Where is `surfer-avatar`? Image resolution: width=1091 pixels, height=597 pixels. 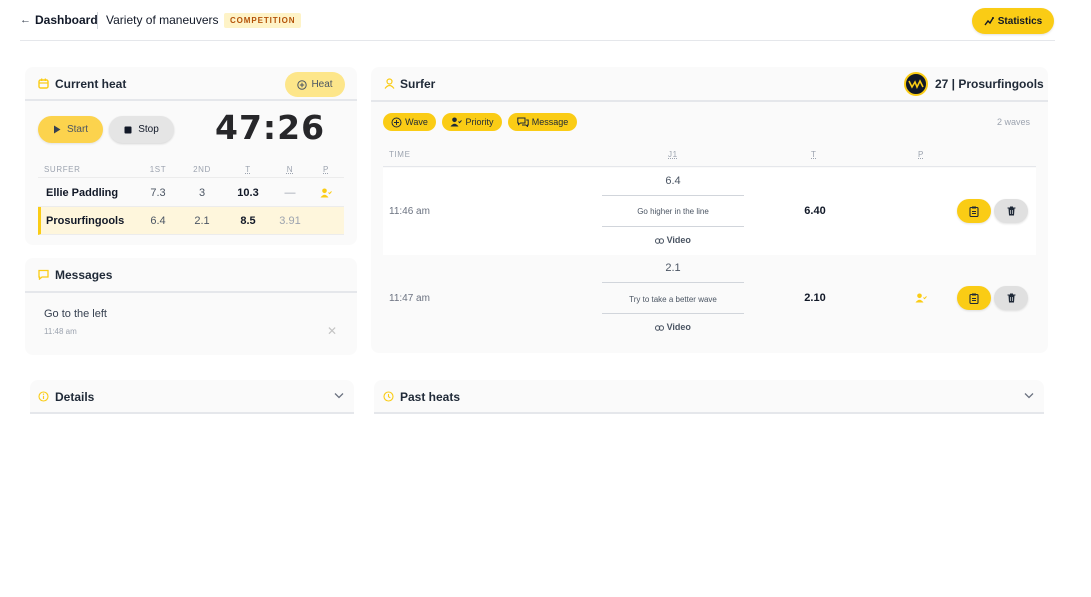 surfer-avatar is located at coordinates (916, 84).